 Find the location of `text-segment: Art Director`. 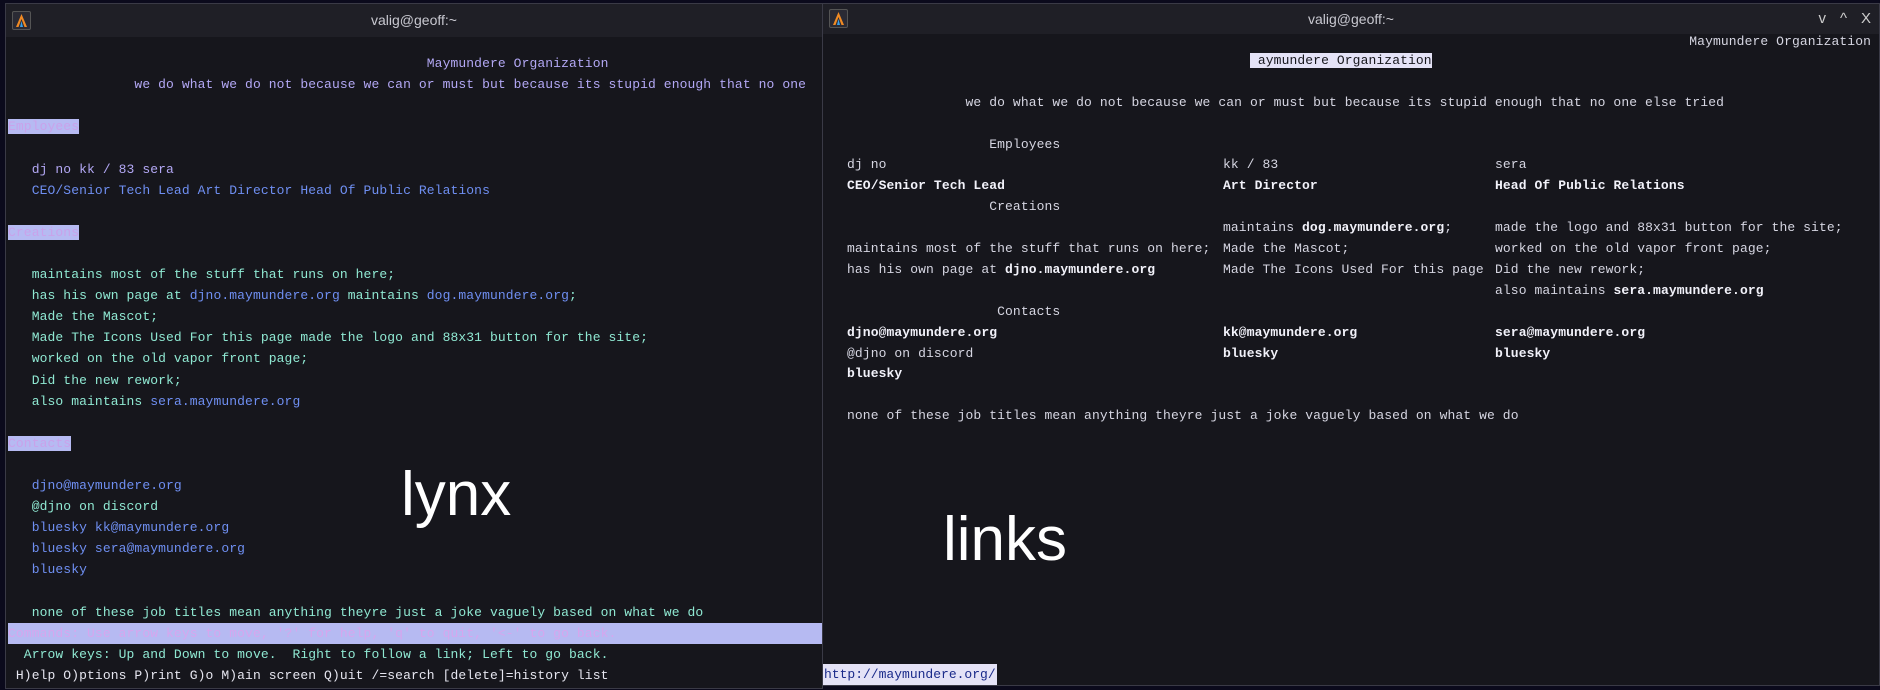

text-segment: Art Director is located at coordinates (1270, 186).